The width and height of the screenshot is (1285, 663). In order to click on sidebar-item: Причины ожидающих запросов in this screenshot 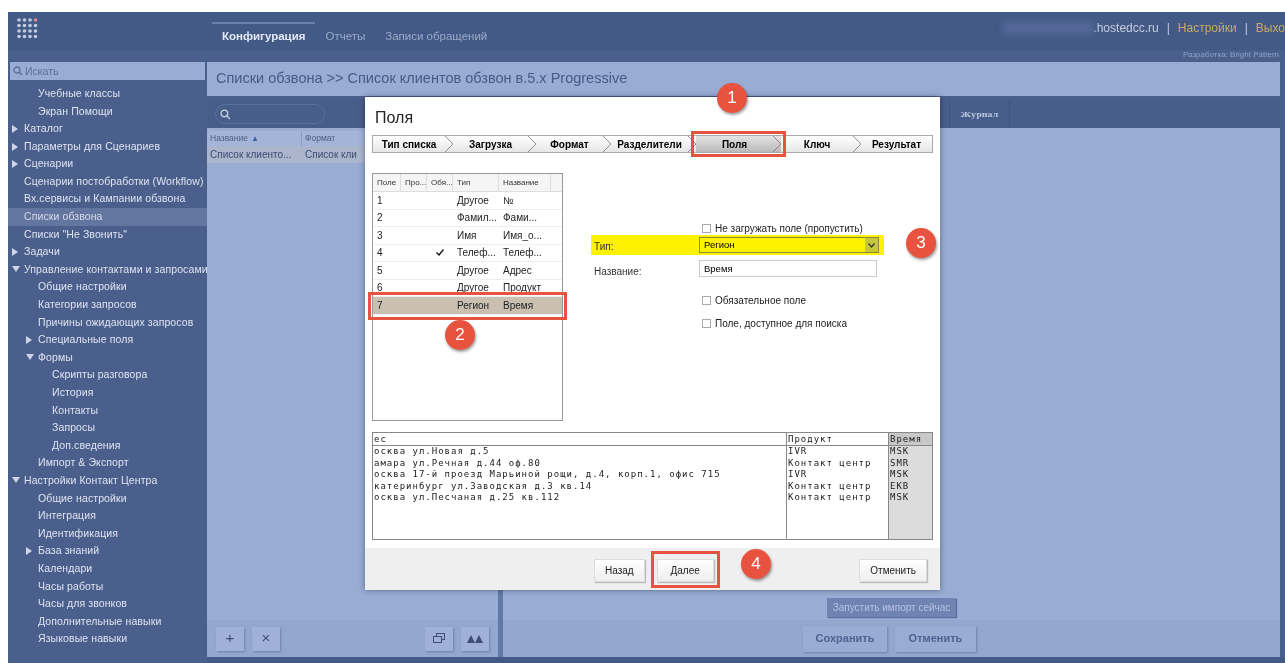, I will do `click(107, 322)`.